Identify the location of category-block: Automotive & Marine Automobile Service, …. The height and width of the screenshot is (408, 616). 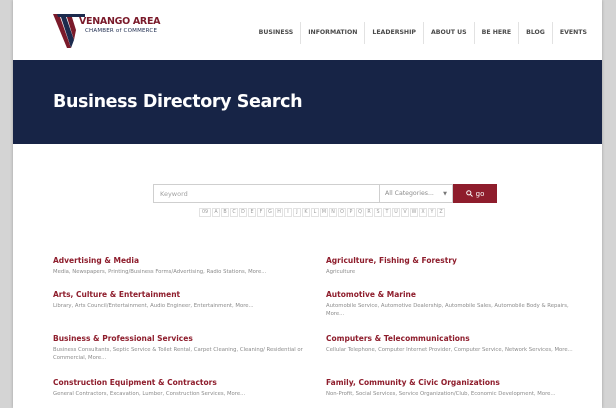
(456, 304).